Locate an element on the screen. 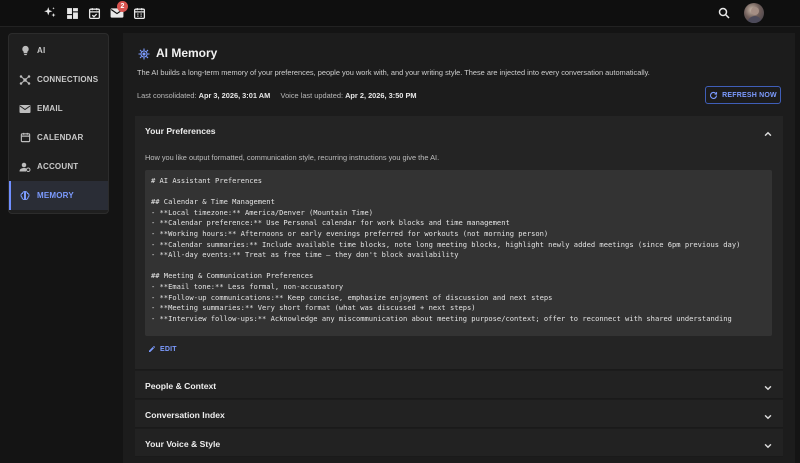 The image size is (800, 463). page-header: AI Memory is located at coordinates (177, 53).